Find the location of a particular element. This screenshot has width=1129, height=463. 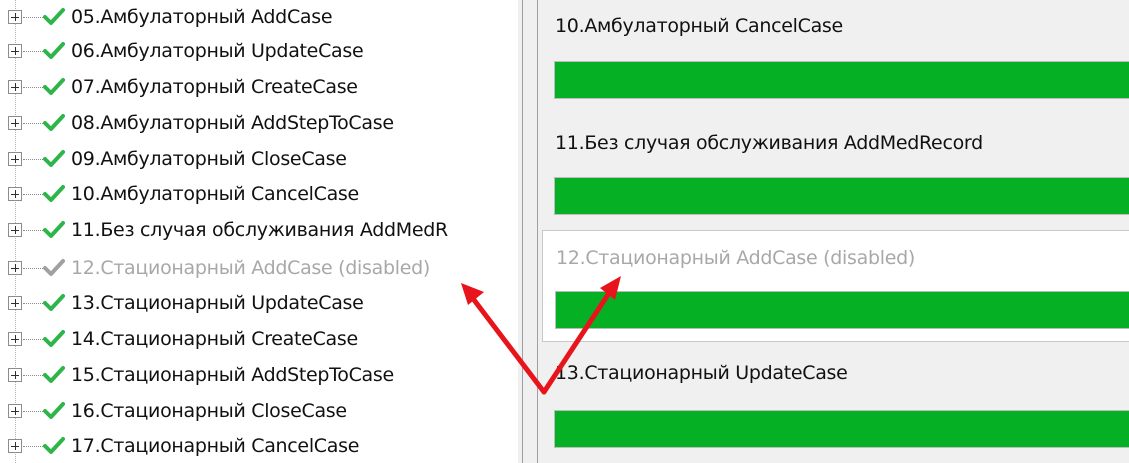

tree-item-label: 16.Стационарный CloseCase is located at coordinates (209, 411).